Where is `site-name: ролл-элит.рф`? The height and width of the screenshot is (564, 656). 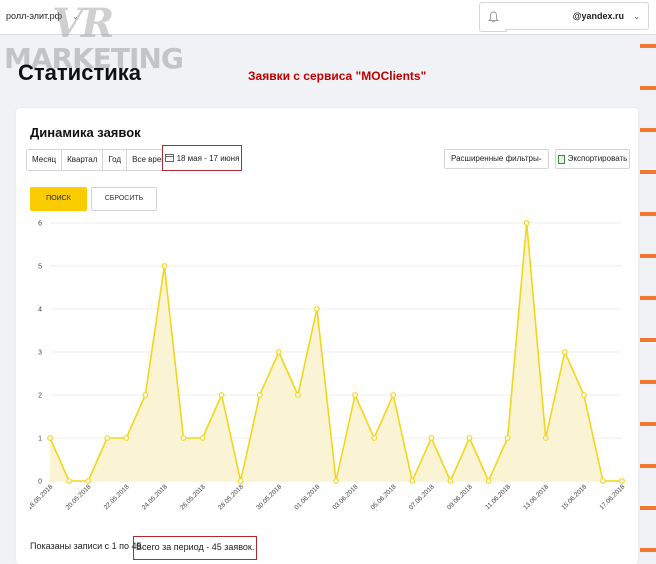 site-name: ролл-элит.рф is located at coordinates (34, 16).